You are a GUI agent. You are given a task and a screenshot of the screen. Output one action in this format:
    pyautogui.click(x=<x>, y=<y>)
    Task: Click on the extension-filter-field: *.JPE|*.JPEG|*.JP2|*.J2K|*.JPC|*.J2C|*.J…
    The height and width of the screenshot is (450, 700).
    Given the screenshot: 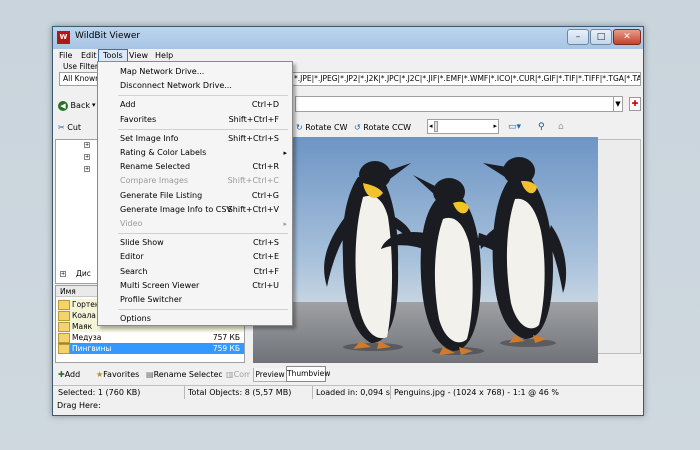 What is the action you would take?
    pyautogui.click(x=466, y=79)
    